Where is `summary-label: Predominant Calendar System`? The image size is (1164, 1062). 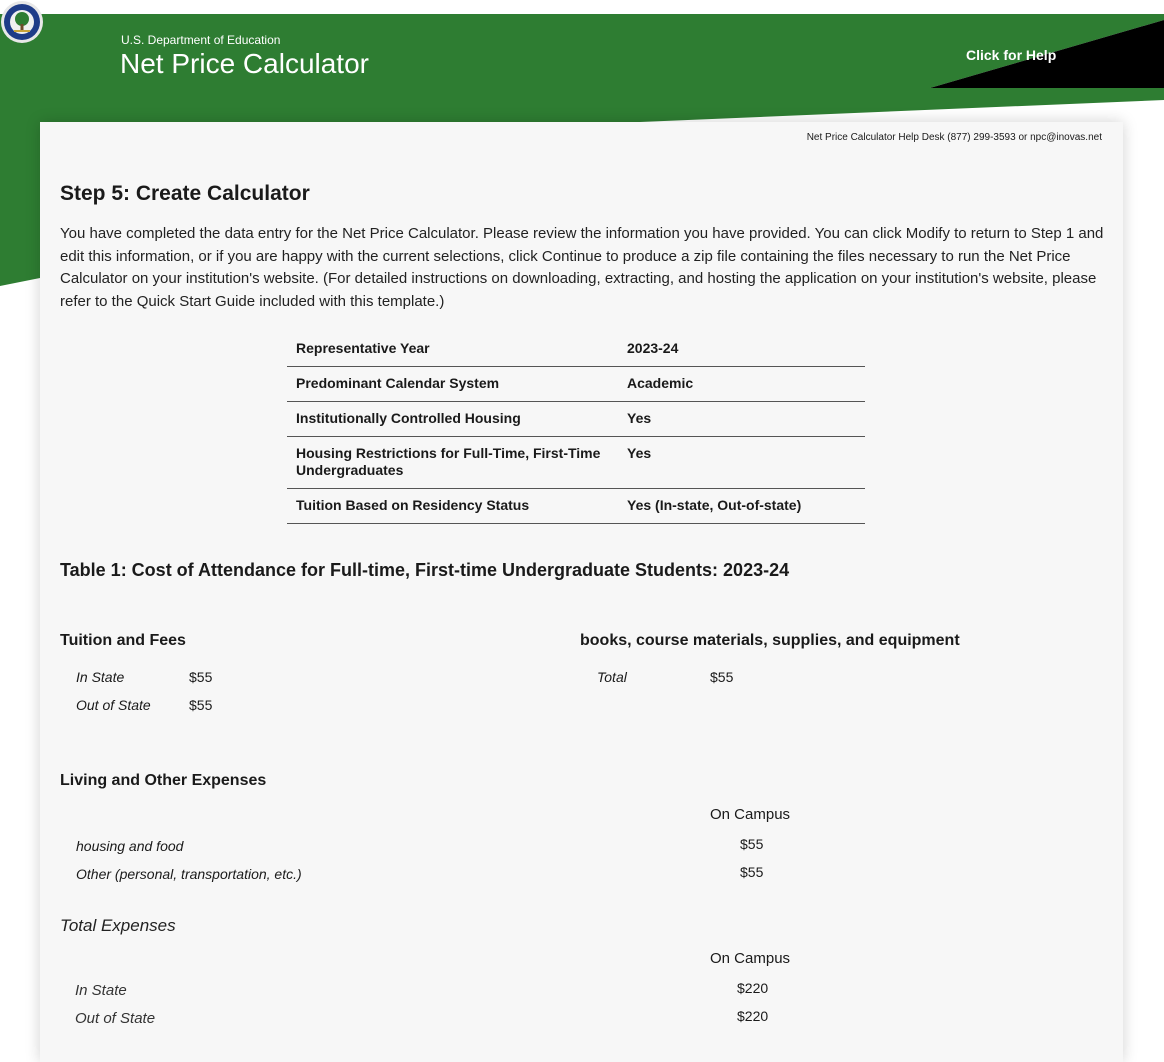
summary-label: Predominant Calendar System is located at coordinates (452, 384).